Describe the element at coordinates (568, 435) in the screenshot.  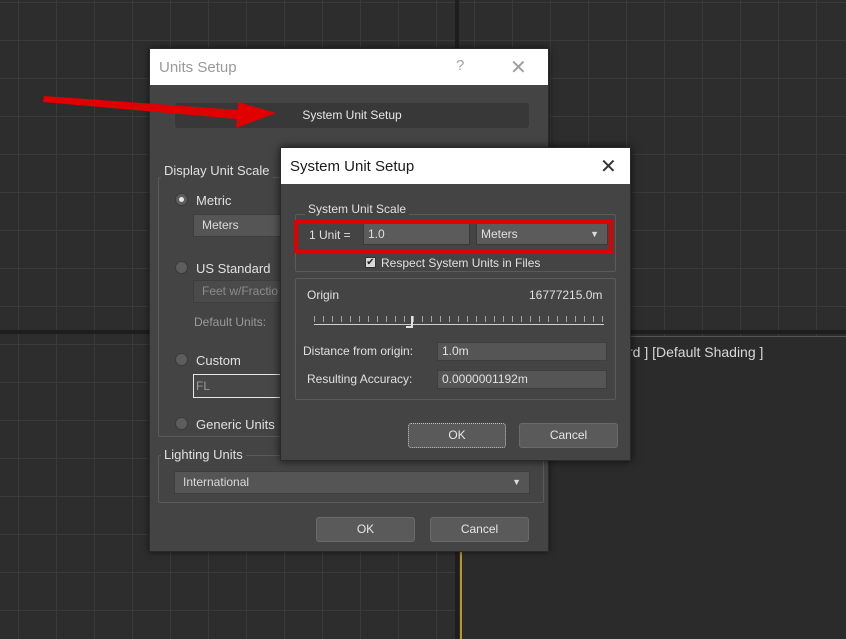
I see `system-cancel-button: Cancel` at that location.